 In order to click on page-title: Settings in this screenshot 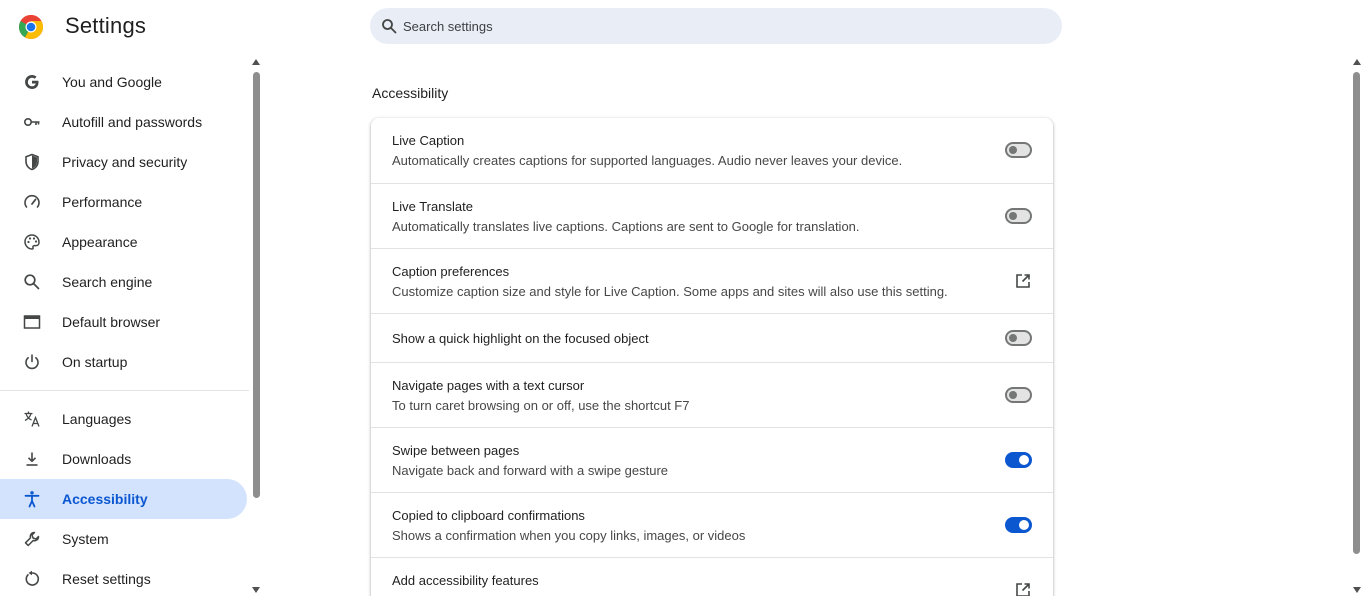, I will do `click(106, 25)`.